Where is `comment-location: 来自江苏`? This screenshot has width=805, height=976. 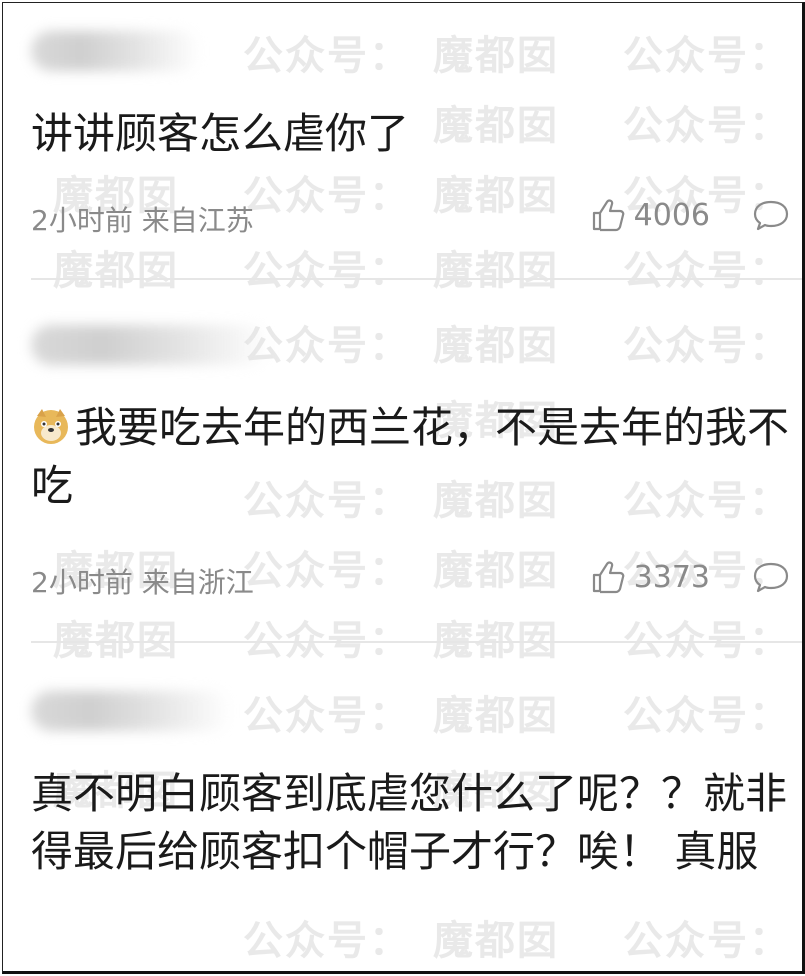 comment-location: 来自江苏 is located at coordinates (197, 220).